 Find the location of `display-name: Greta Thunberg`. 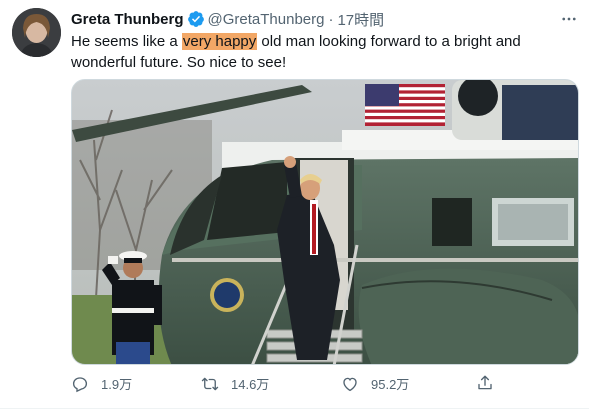

display-name: Greta Thunberg is located at coordinates (127, 19).